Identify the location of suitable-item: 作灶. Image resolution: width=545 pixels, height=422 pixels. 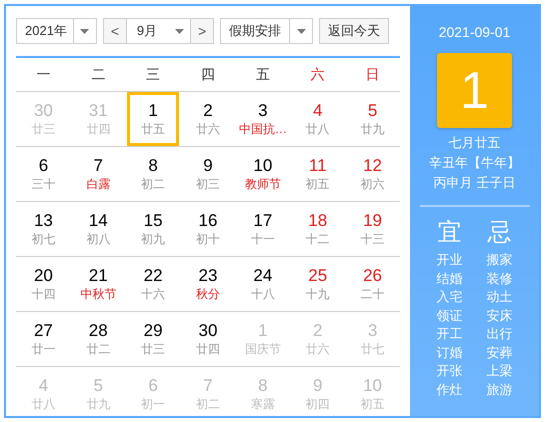
(449, 389).